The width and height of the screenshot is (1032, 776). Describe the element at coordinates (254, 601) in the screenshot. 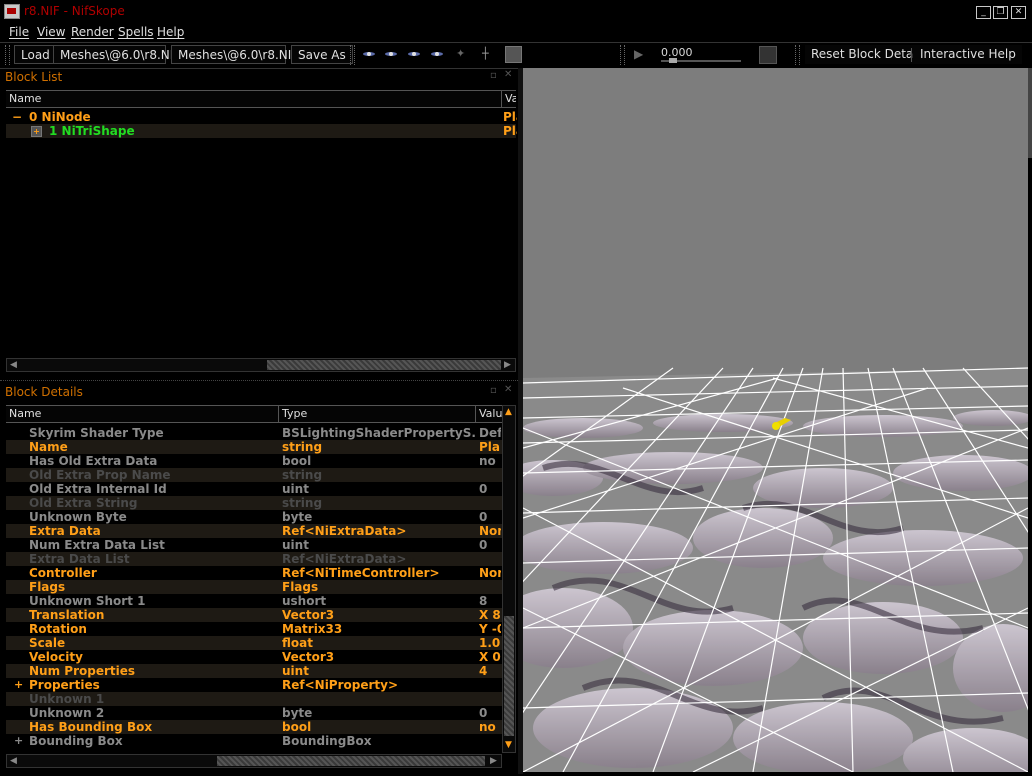

I see `detail-row: Unknown Short 1 ushort 8` at that location.